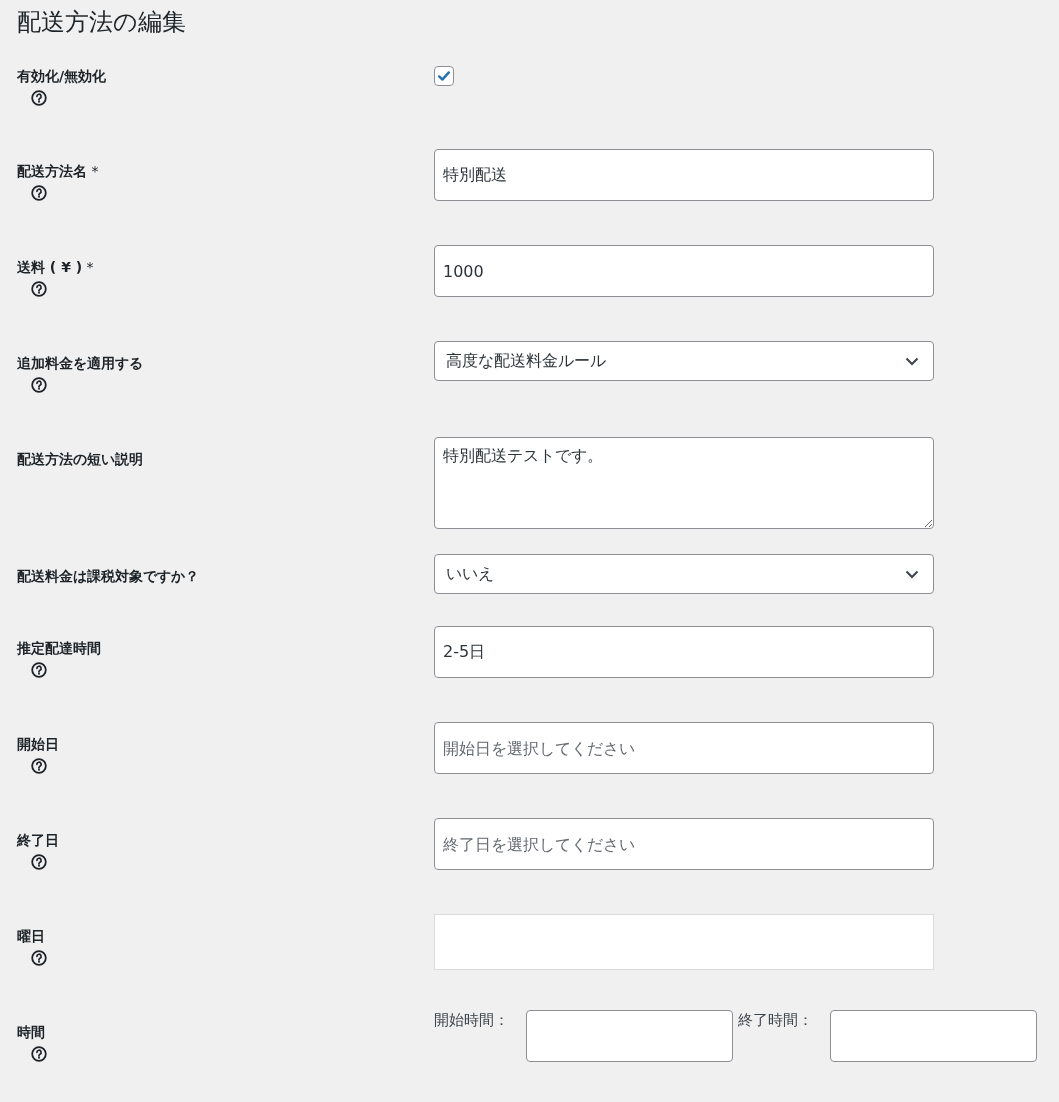 This screenshot has height=1102, width=1059. I want to click on dropdown: いいえ, so click(684, 574).